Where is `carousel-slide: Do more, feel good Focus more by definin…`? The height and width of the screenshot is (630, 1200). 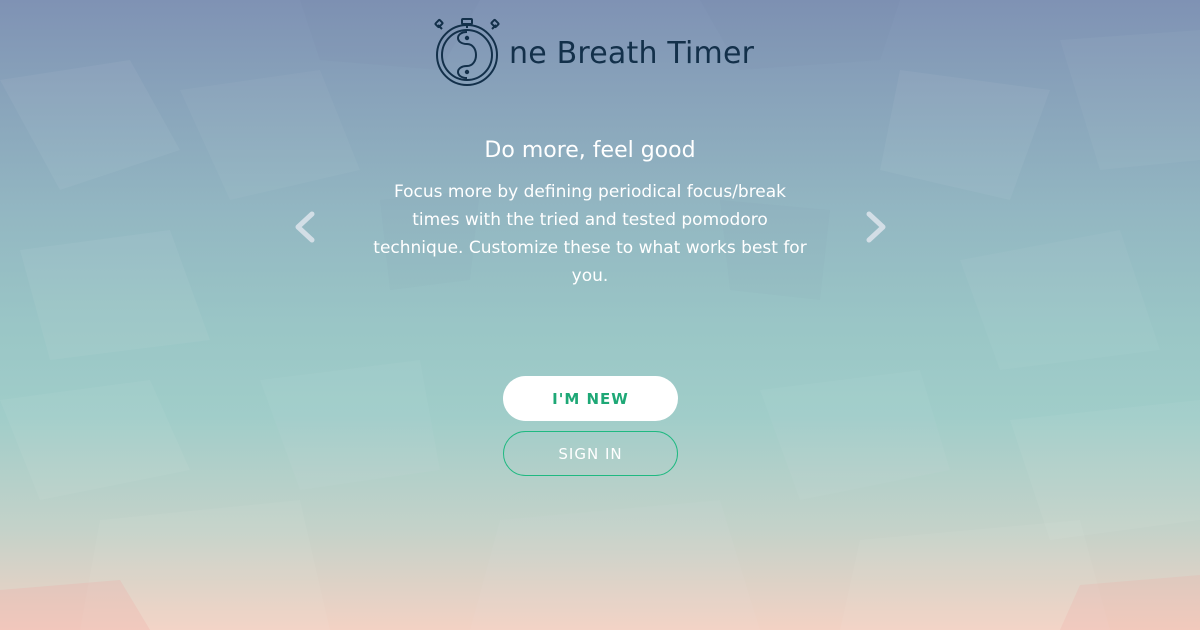 carousel-slide: Do more, feel good Focus more by definin… is located at coordinates (590, 213).